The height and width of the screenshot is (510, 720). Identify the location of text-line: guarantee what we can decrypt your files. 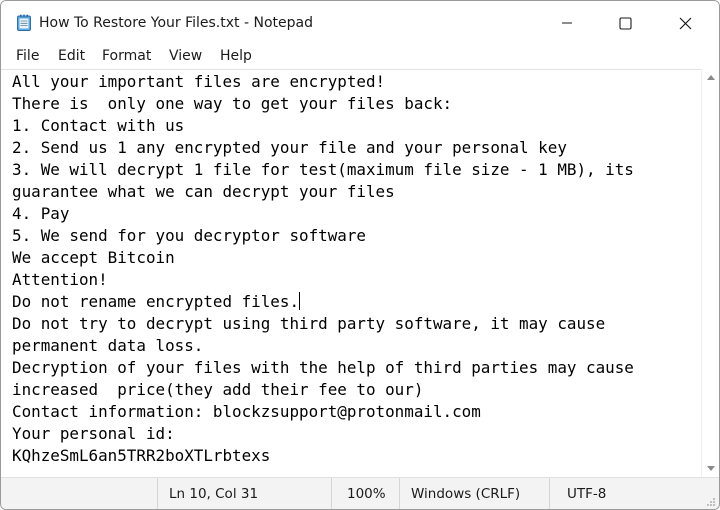
(203, 191).